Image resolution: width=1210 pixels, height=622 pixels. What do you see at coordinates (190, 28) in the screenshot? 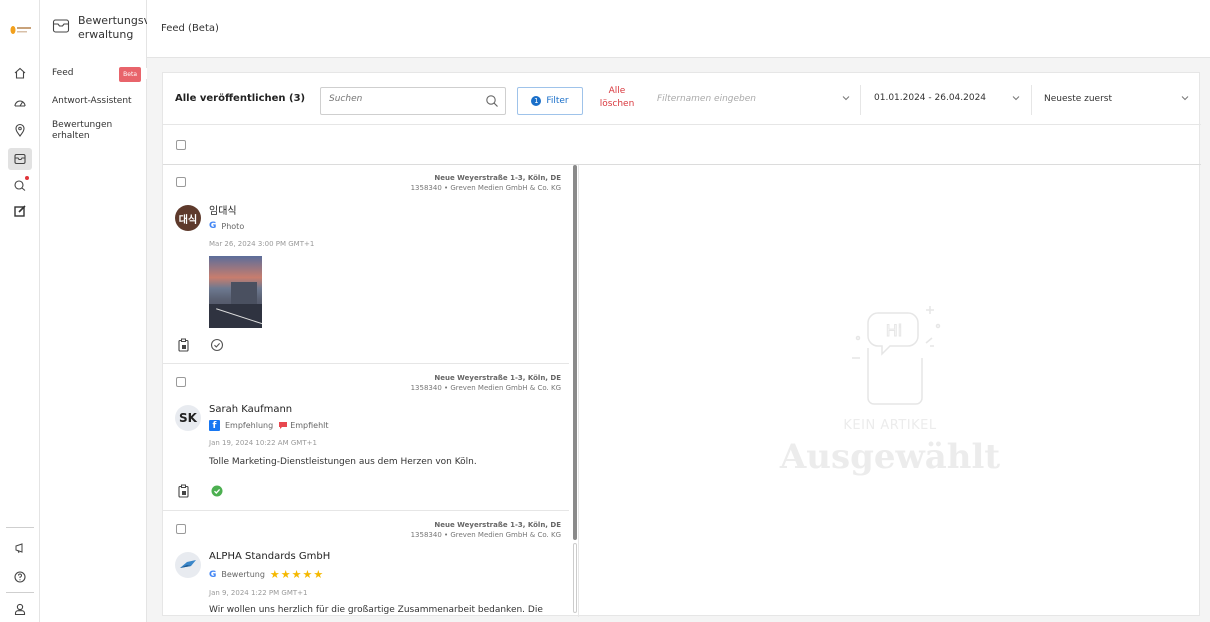
I see `page-title: Feed (Beta)` at bounding box center [190, 28].